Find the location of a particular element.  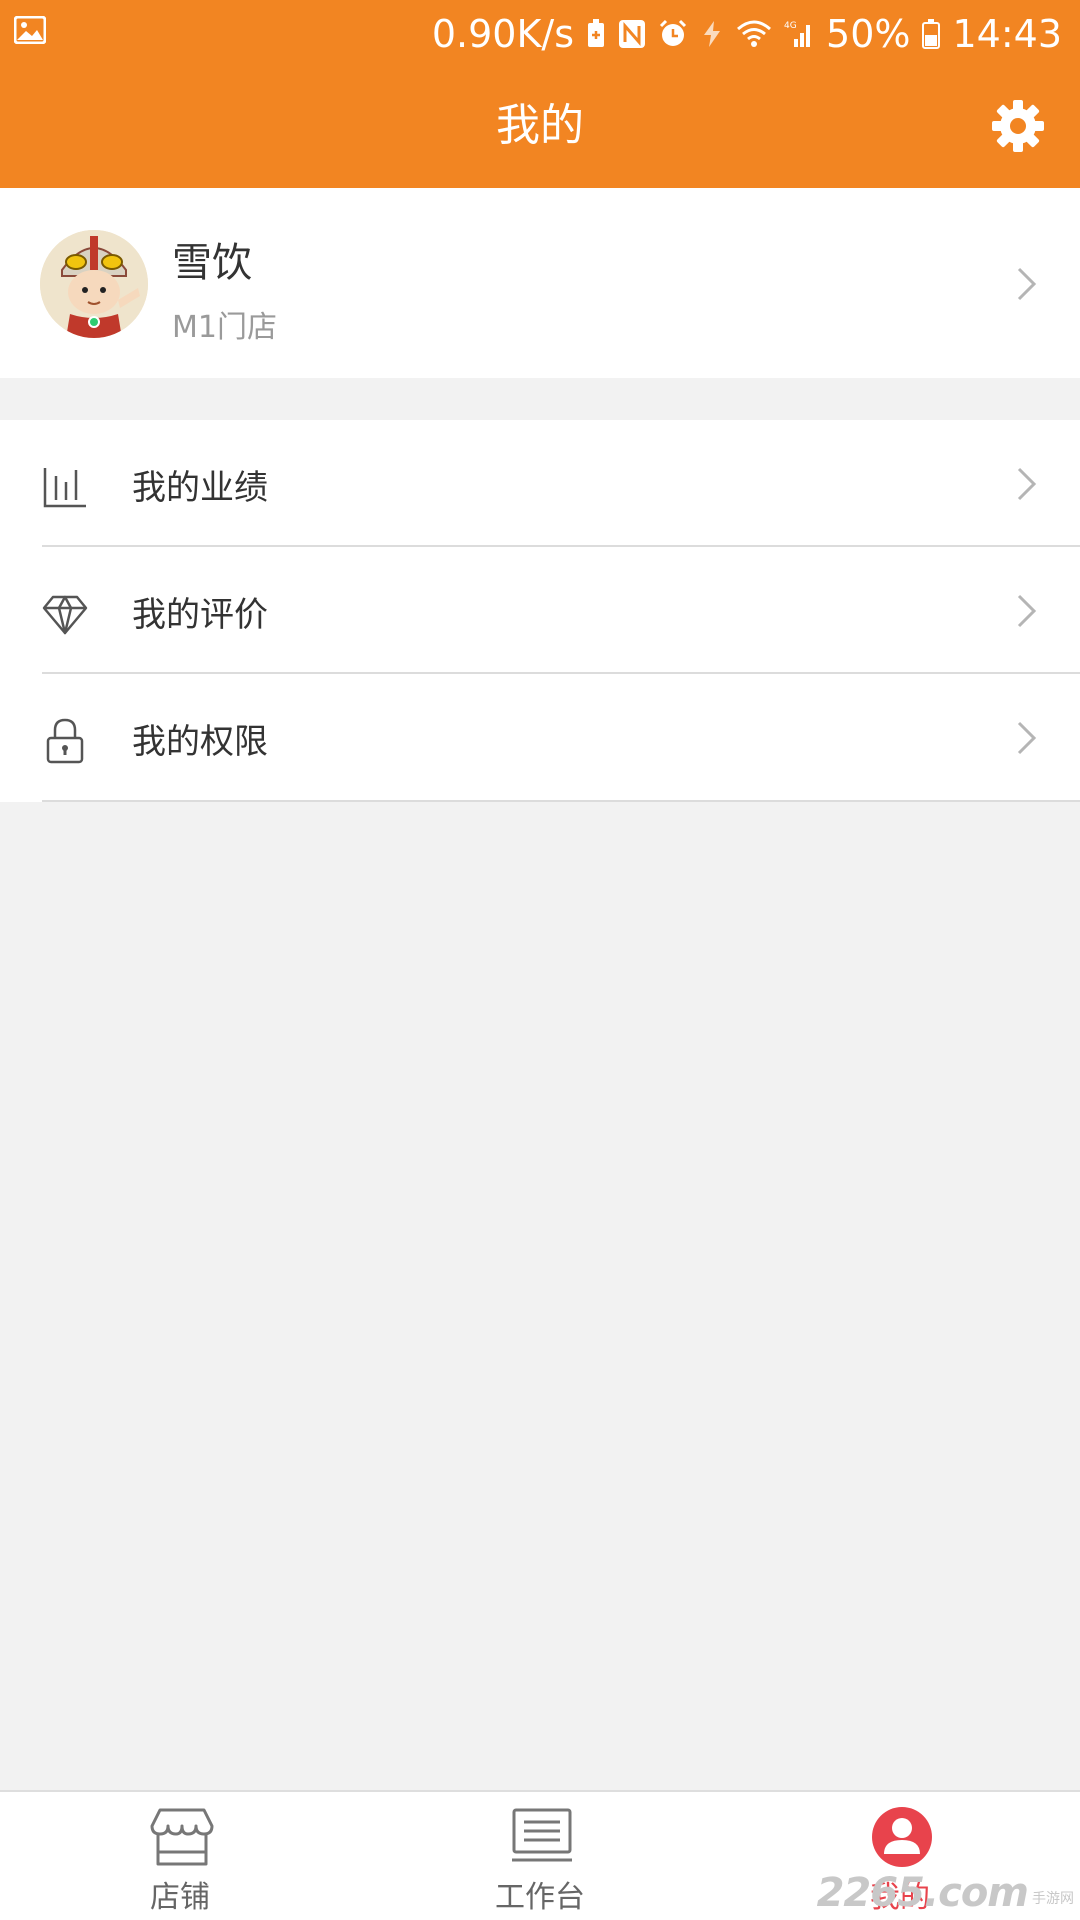

watermark: 2265.com 手游网 is located at coordinates (945, 1888).